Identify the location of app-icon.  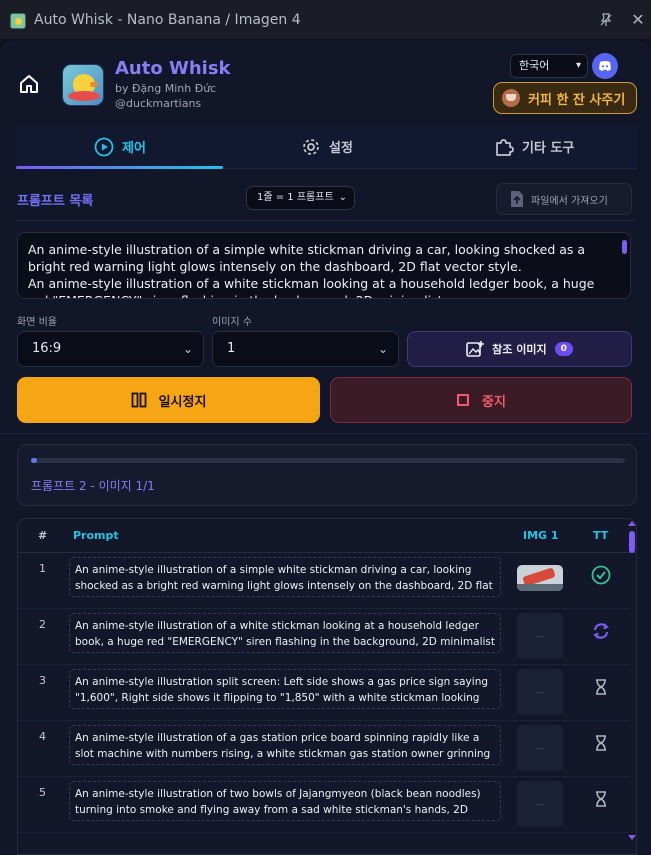
(18, 21).